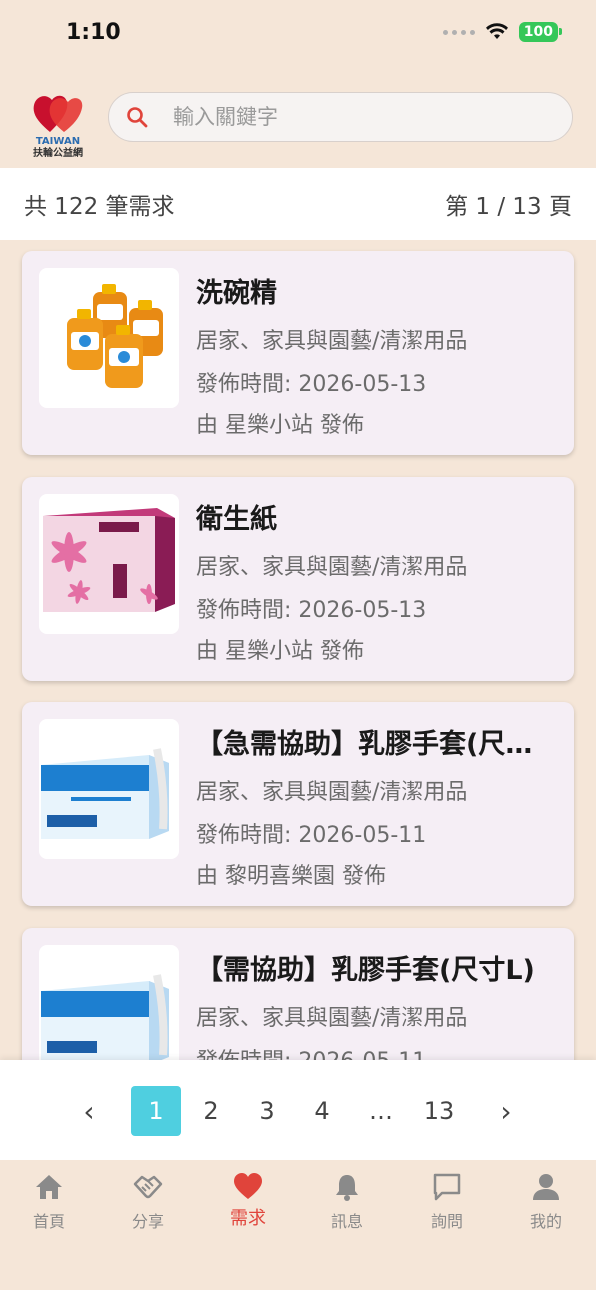 This screenshot has height=1290, width=596. I want to click on item-title: 【需協助】乳膠手套(尺寸L), so click(365, 970).